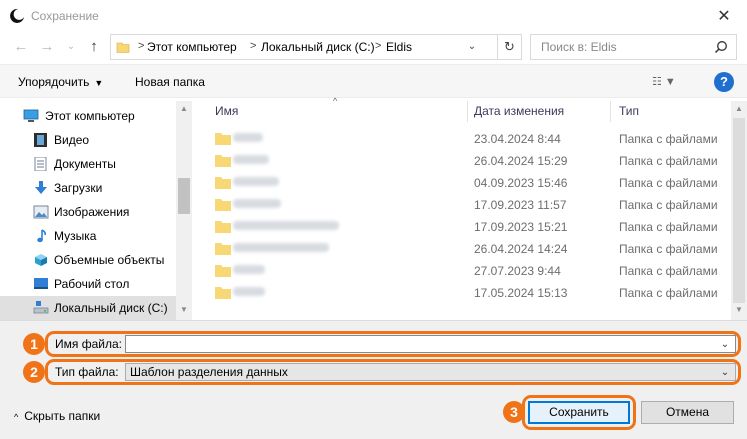  I want to click on hide-folders-label: Скрыть папки, so click(62, 416).